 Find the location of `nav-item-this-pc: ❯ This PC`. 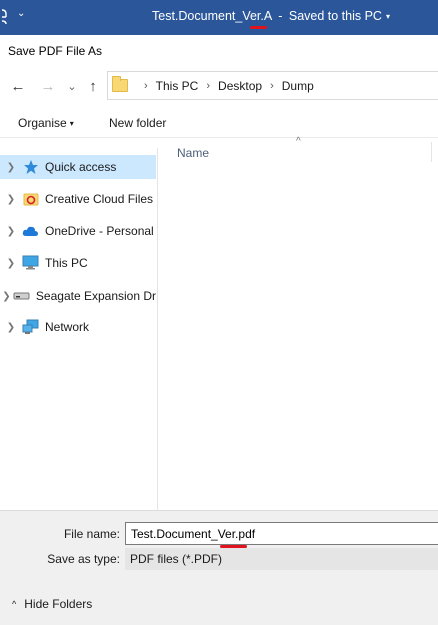

nav-item-this-pc: ❯ This PC is located at coordinates (78, 263).